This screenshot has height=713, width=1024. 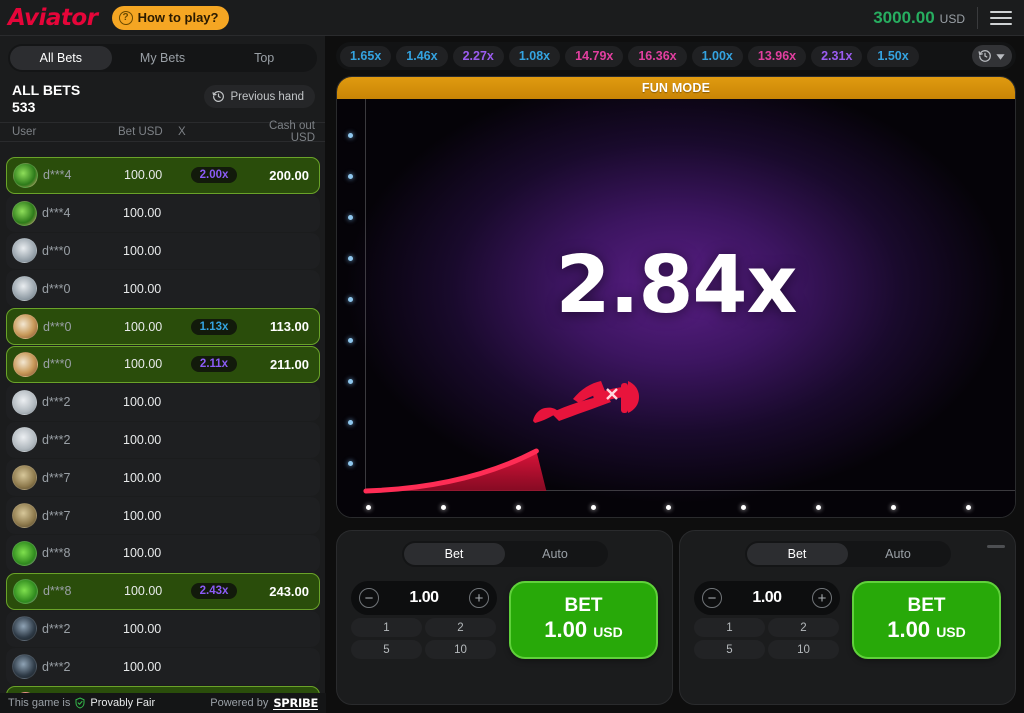 What do you see at coordinates (534, 56) in the screenshot?
I see `history-multiplier-chip: 1.08x` at bounding box center [534, 56].